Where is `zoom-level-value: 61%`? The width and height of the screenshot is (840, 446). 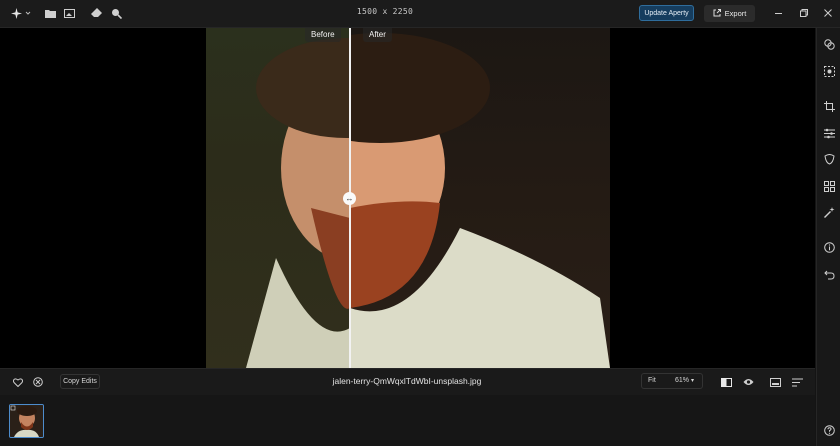
zoom-level-value: 61% is located at coordinates (682, 380).